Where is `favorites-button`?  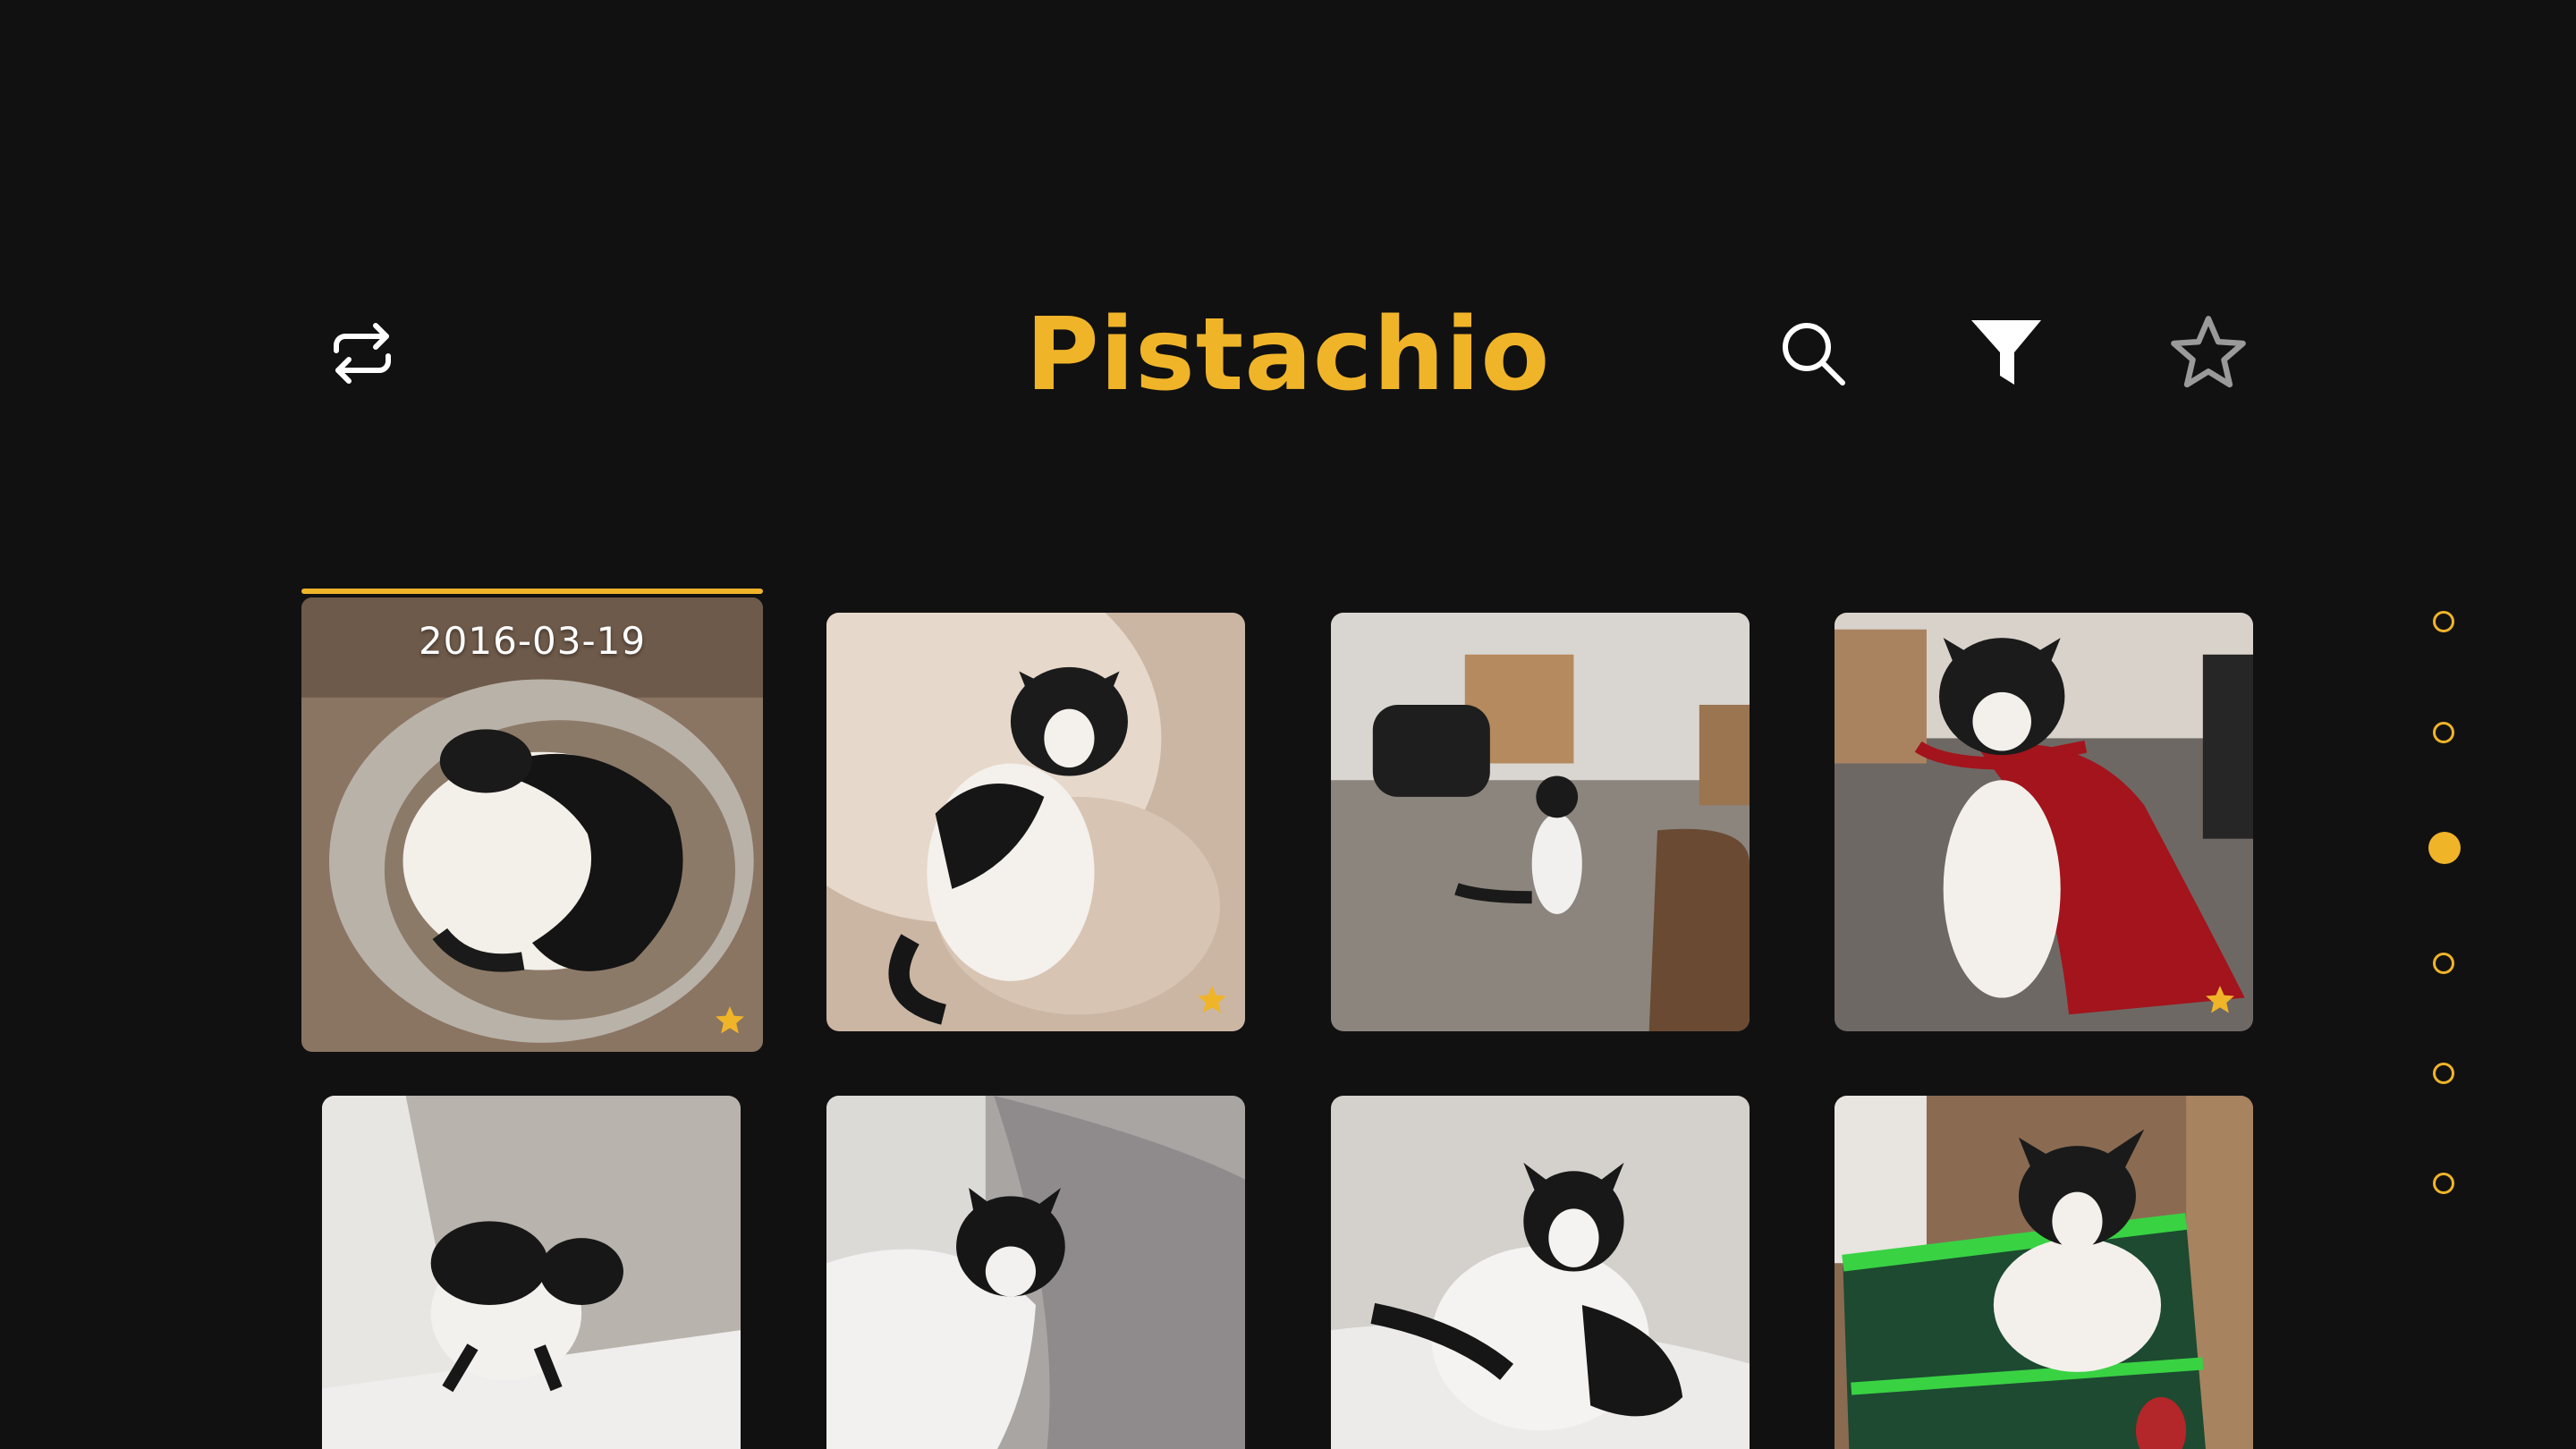
favorites-button is located at coordinates (2208, 353).